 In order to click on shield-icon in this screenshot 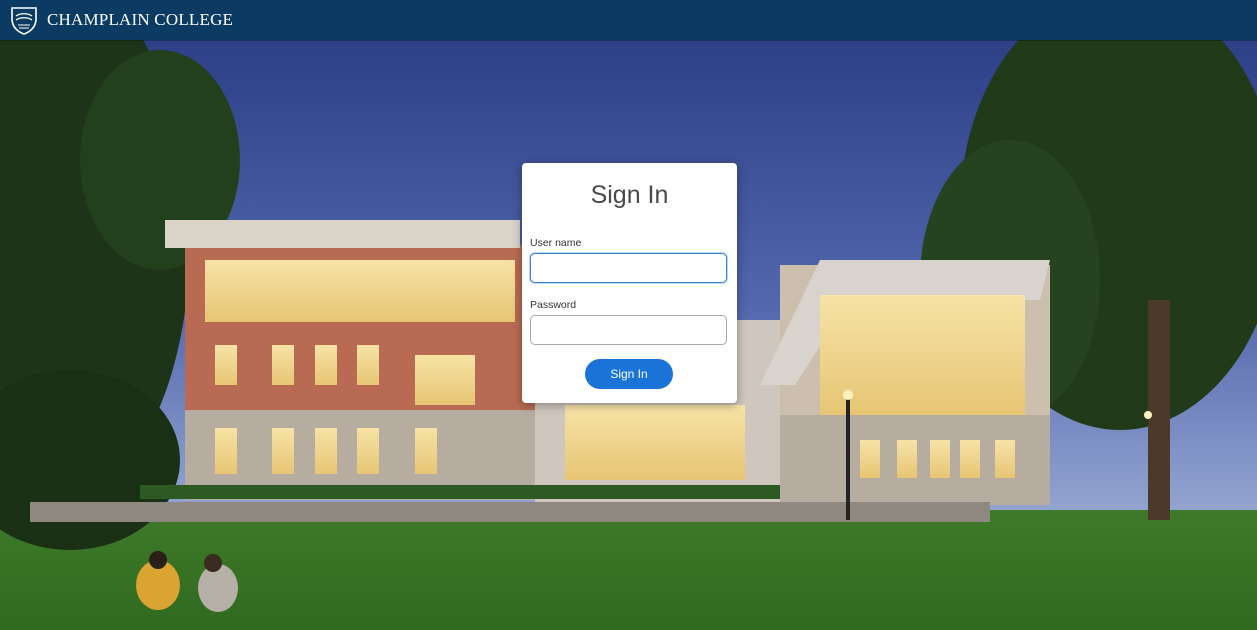, I will do `click(24, 21)`.